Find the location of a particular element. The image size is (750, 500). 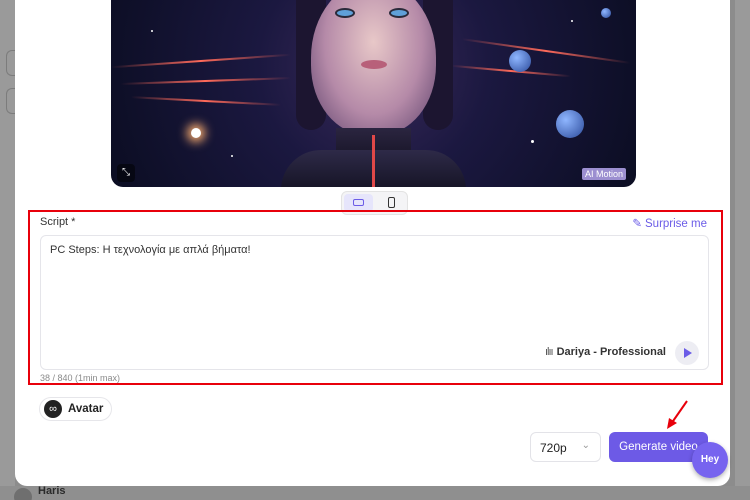

avatar-mode-button: ∞ Avatar is located at coordinates (76, 409).